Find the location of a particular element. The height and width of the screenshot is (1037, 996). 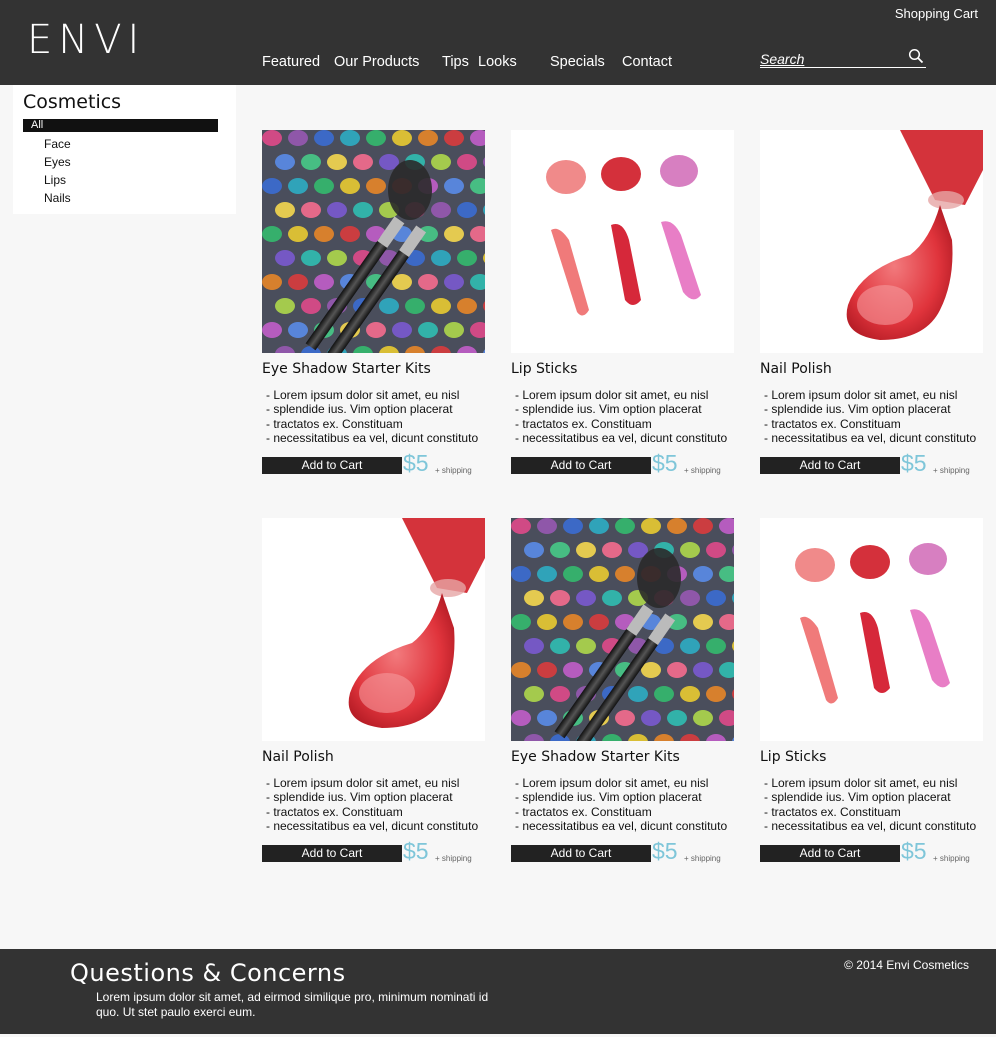

nav-specials: Specials is located at coordinates (577, 62).